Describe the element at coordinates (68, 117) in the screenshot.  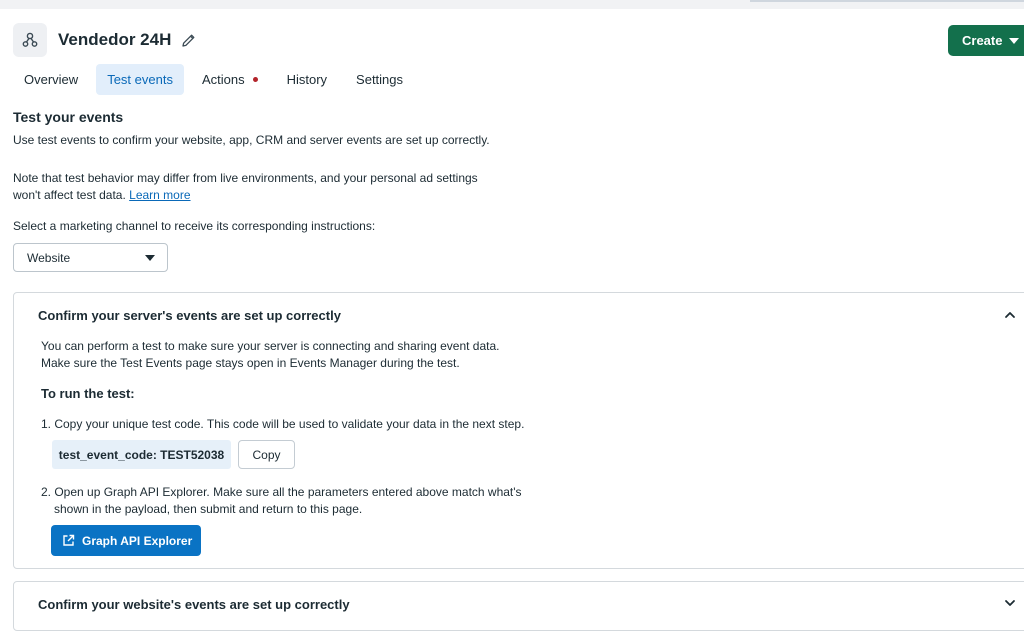
I see `section-title: Test your events` at that location.